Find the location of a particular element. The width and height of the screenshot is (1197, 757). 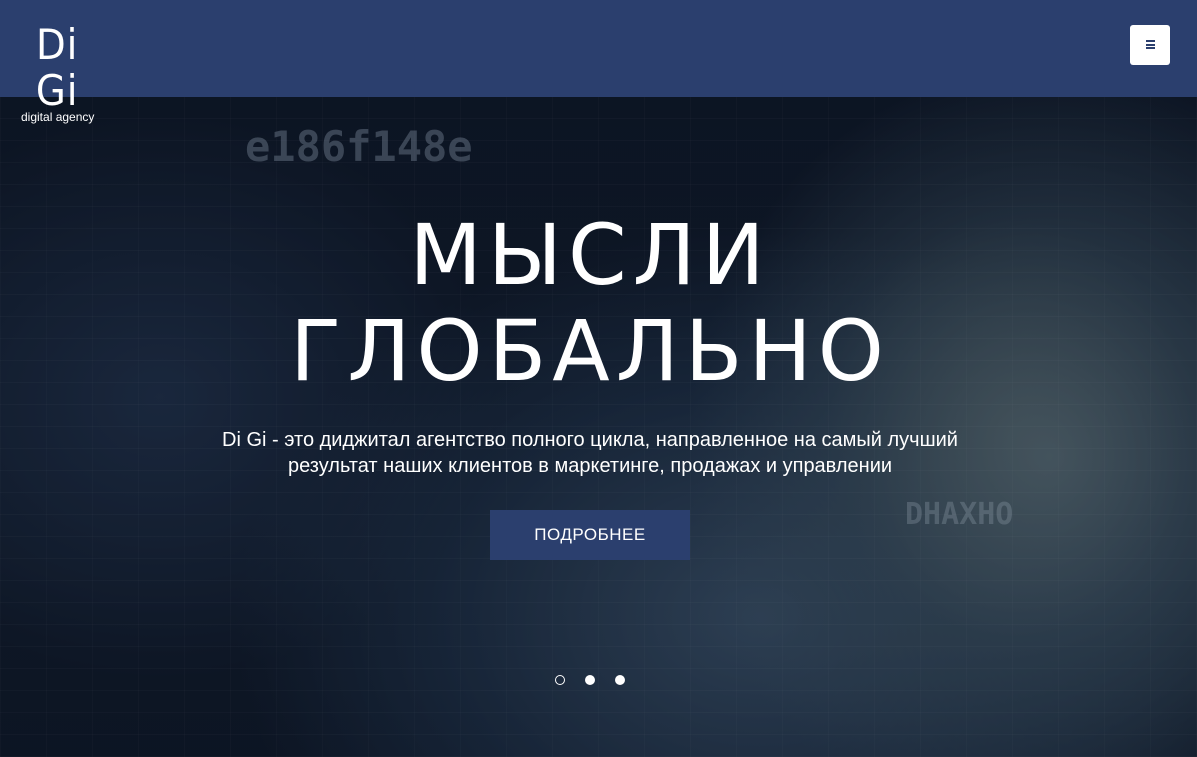

hamburger-menu-icon is located at coordinates (1150, 44).